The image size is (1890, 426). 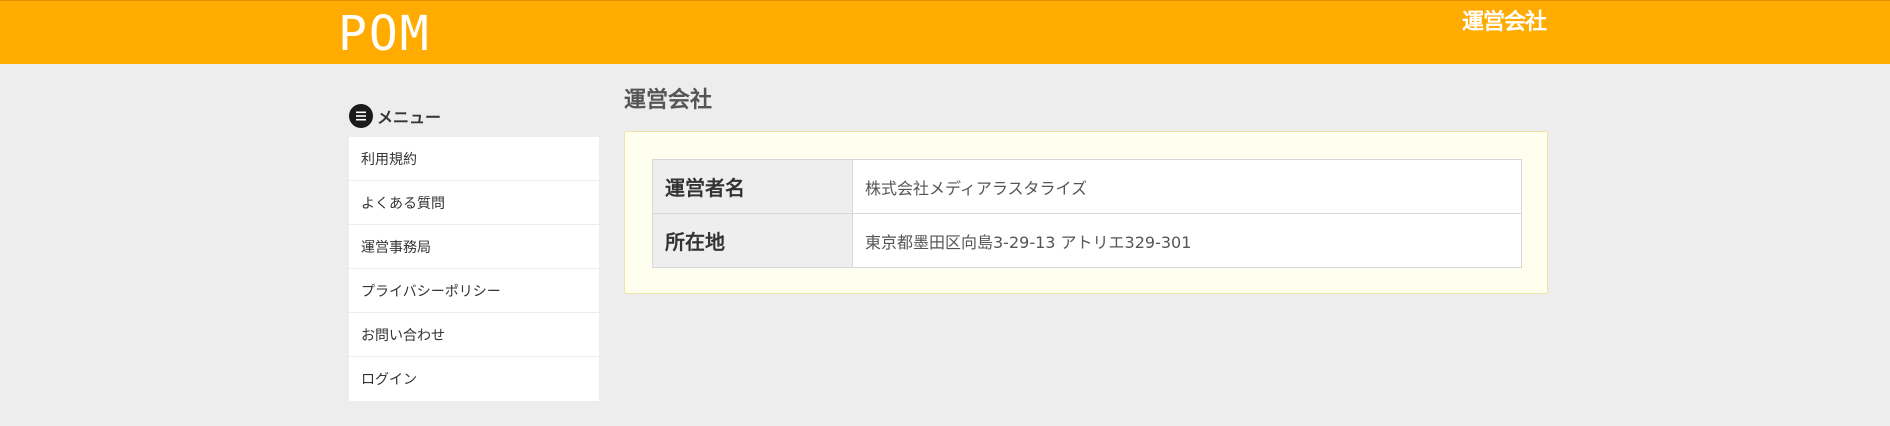 I want to click on menu-list: 利用規約 よくある質問 運営事務局 プライバシーポリシー お問い合わせ ログイン, so click(x=474, y=269).